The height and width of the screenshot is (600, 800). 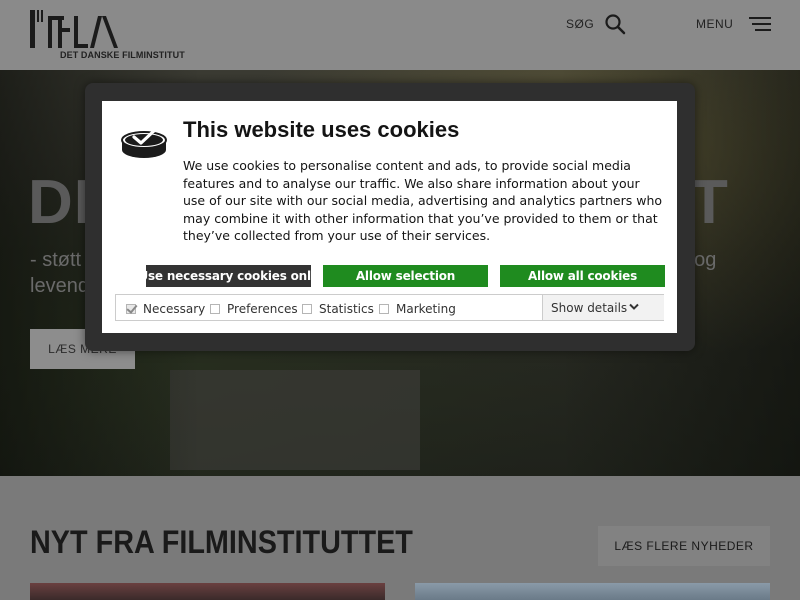 I want to click on option-marketing: Marketing, so click(x=417, y=309).